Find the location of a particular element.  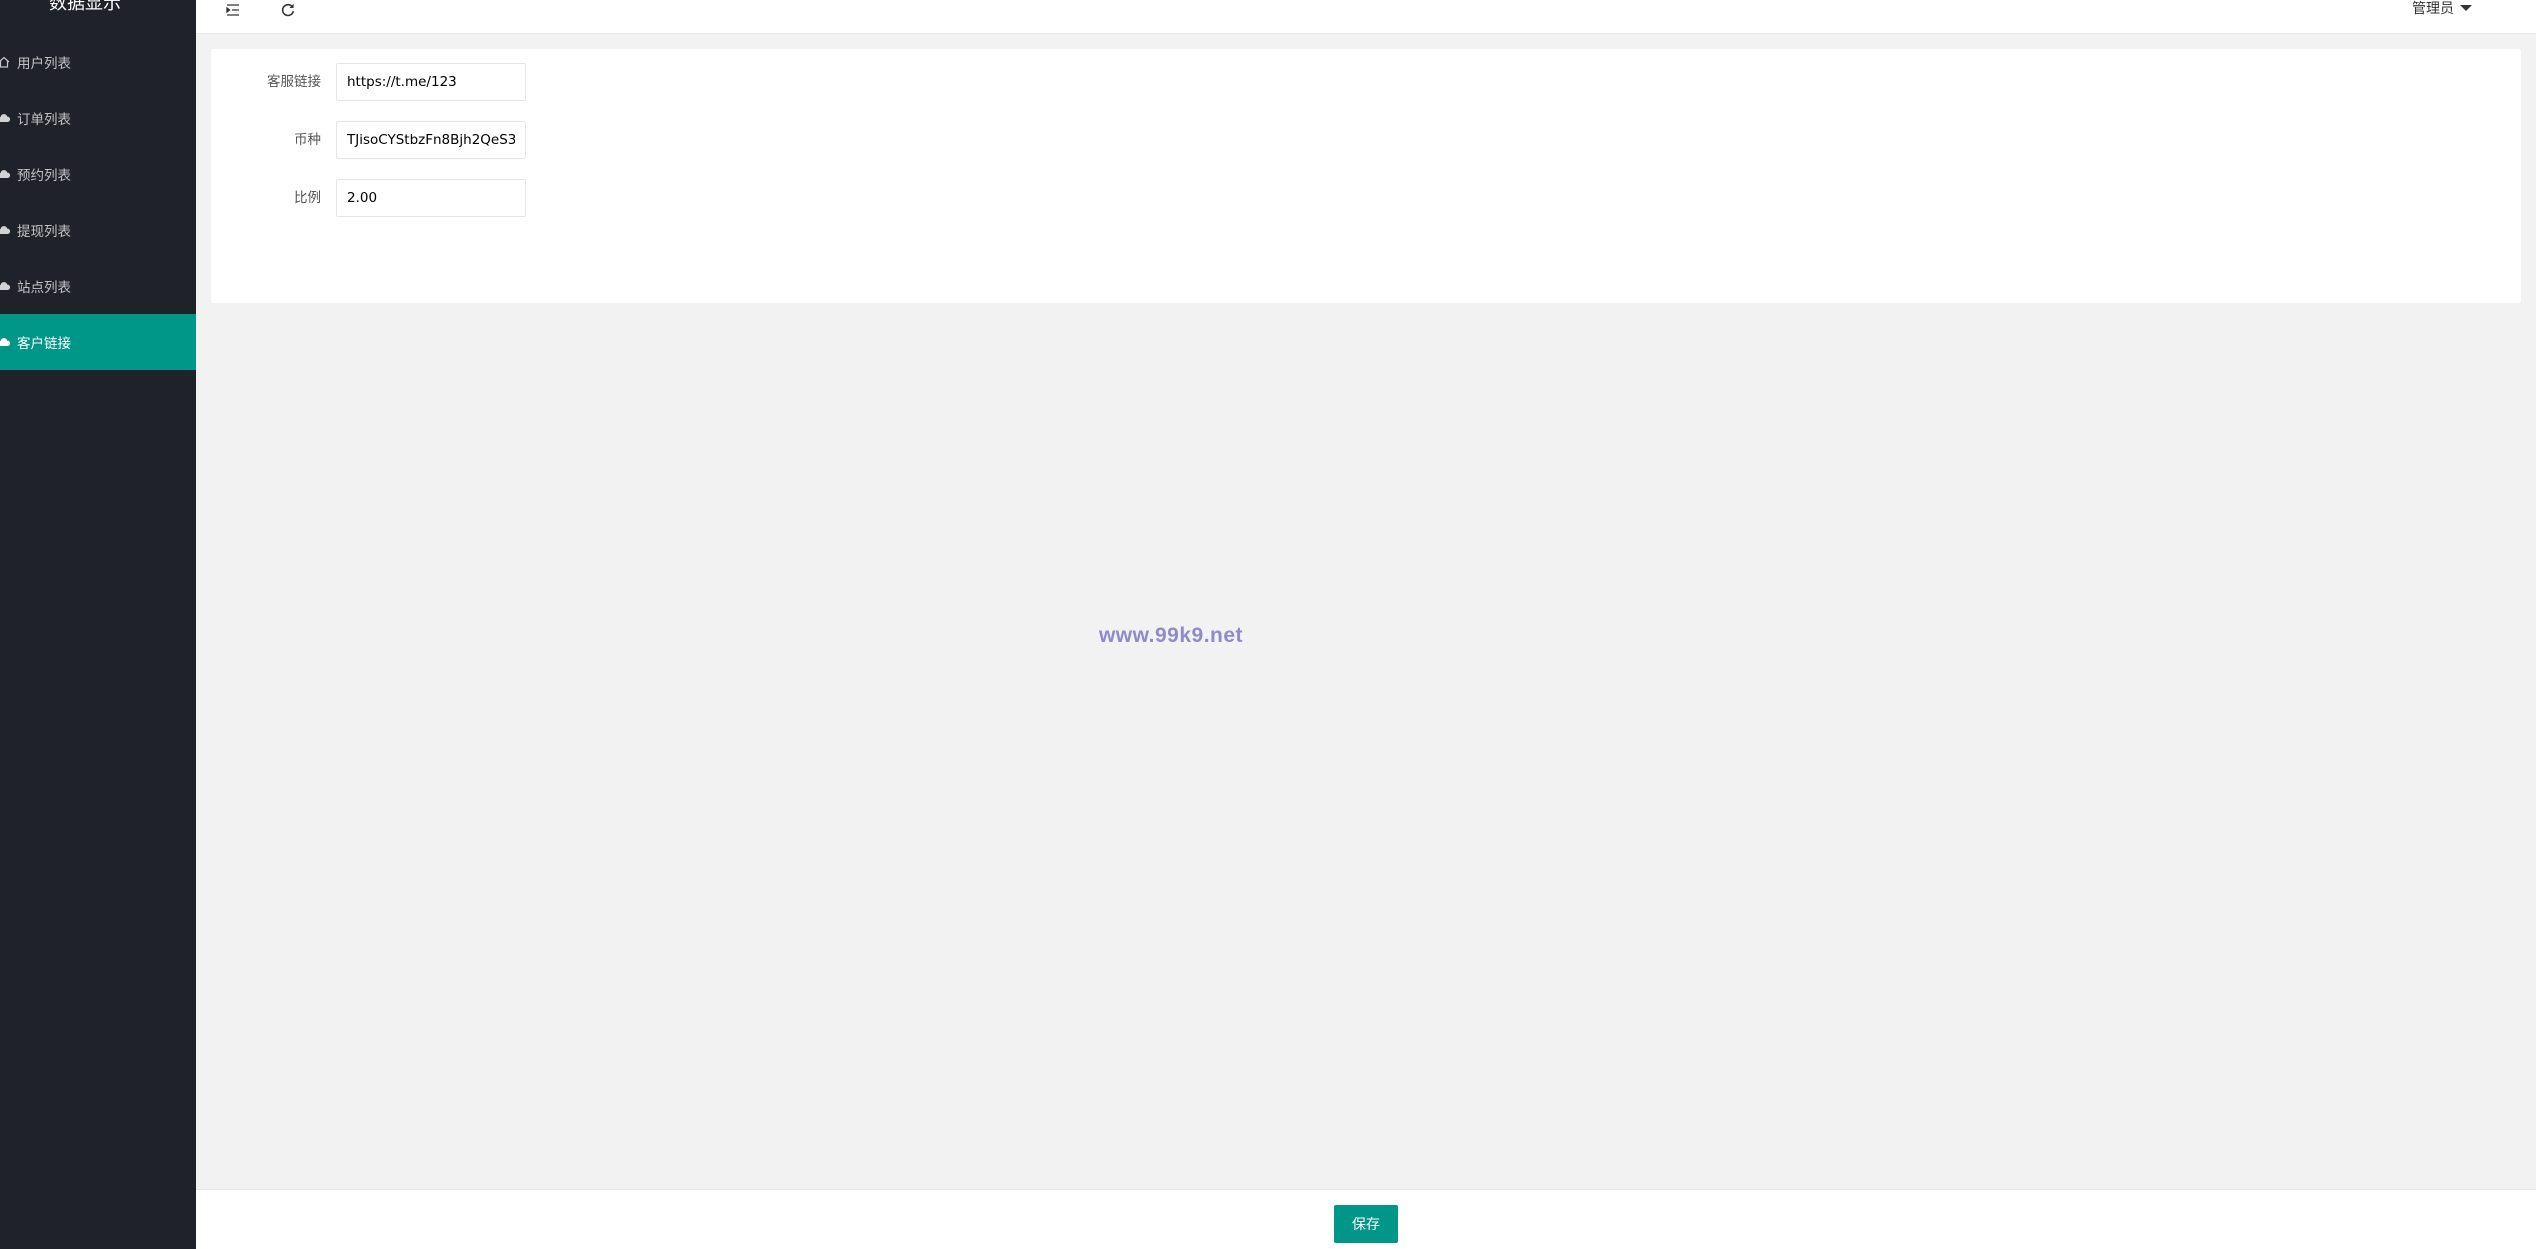

form-row-service-link: 客服链接 is located at coordinates (511, 82).